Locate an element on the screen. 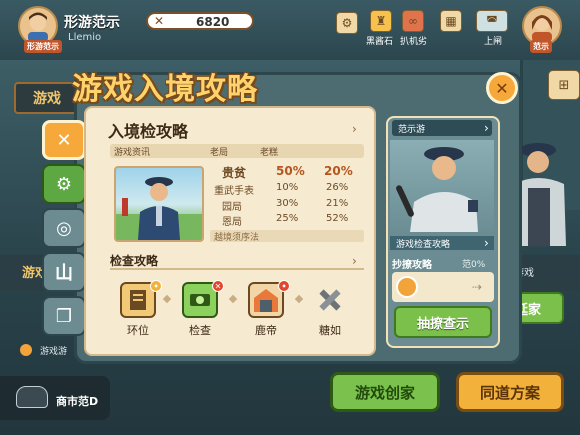 The image size is (580, 435). card-header-label: 范示游 is located at coordinates (412, 130).